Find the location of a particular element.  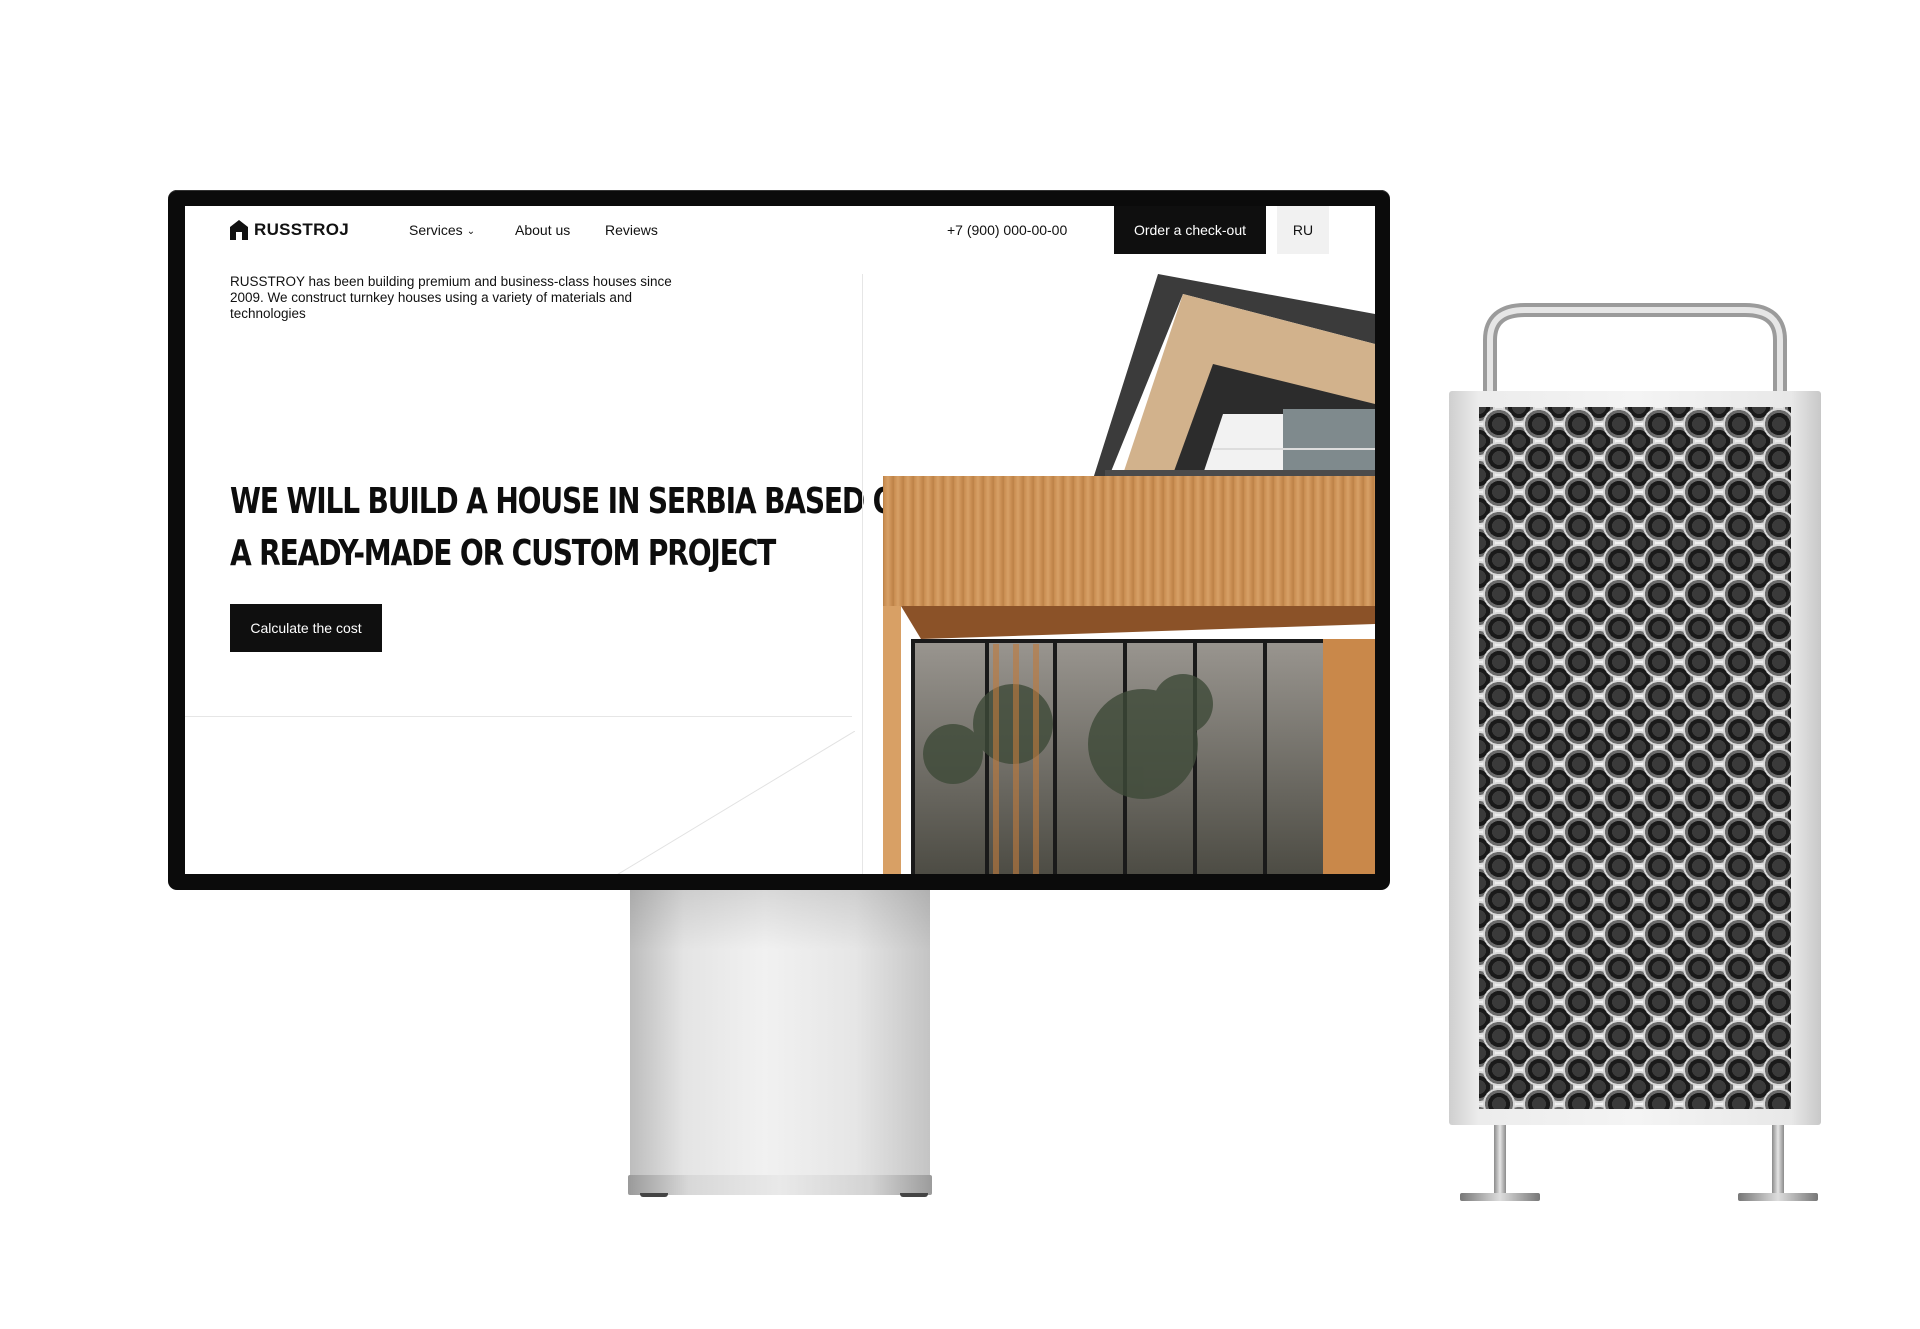

mac-pro-tower is located at coordinates (1635, 758).